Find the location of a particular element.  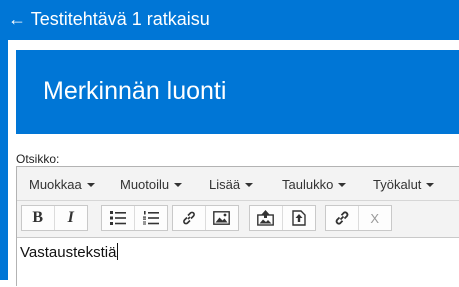

menu-table-label: Taulukko is located at coordinates (308, 184).